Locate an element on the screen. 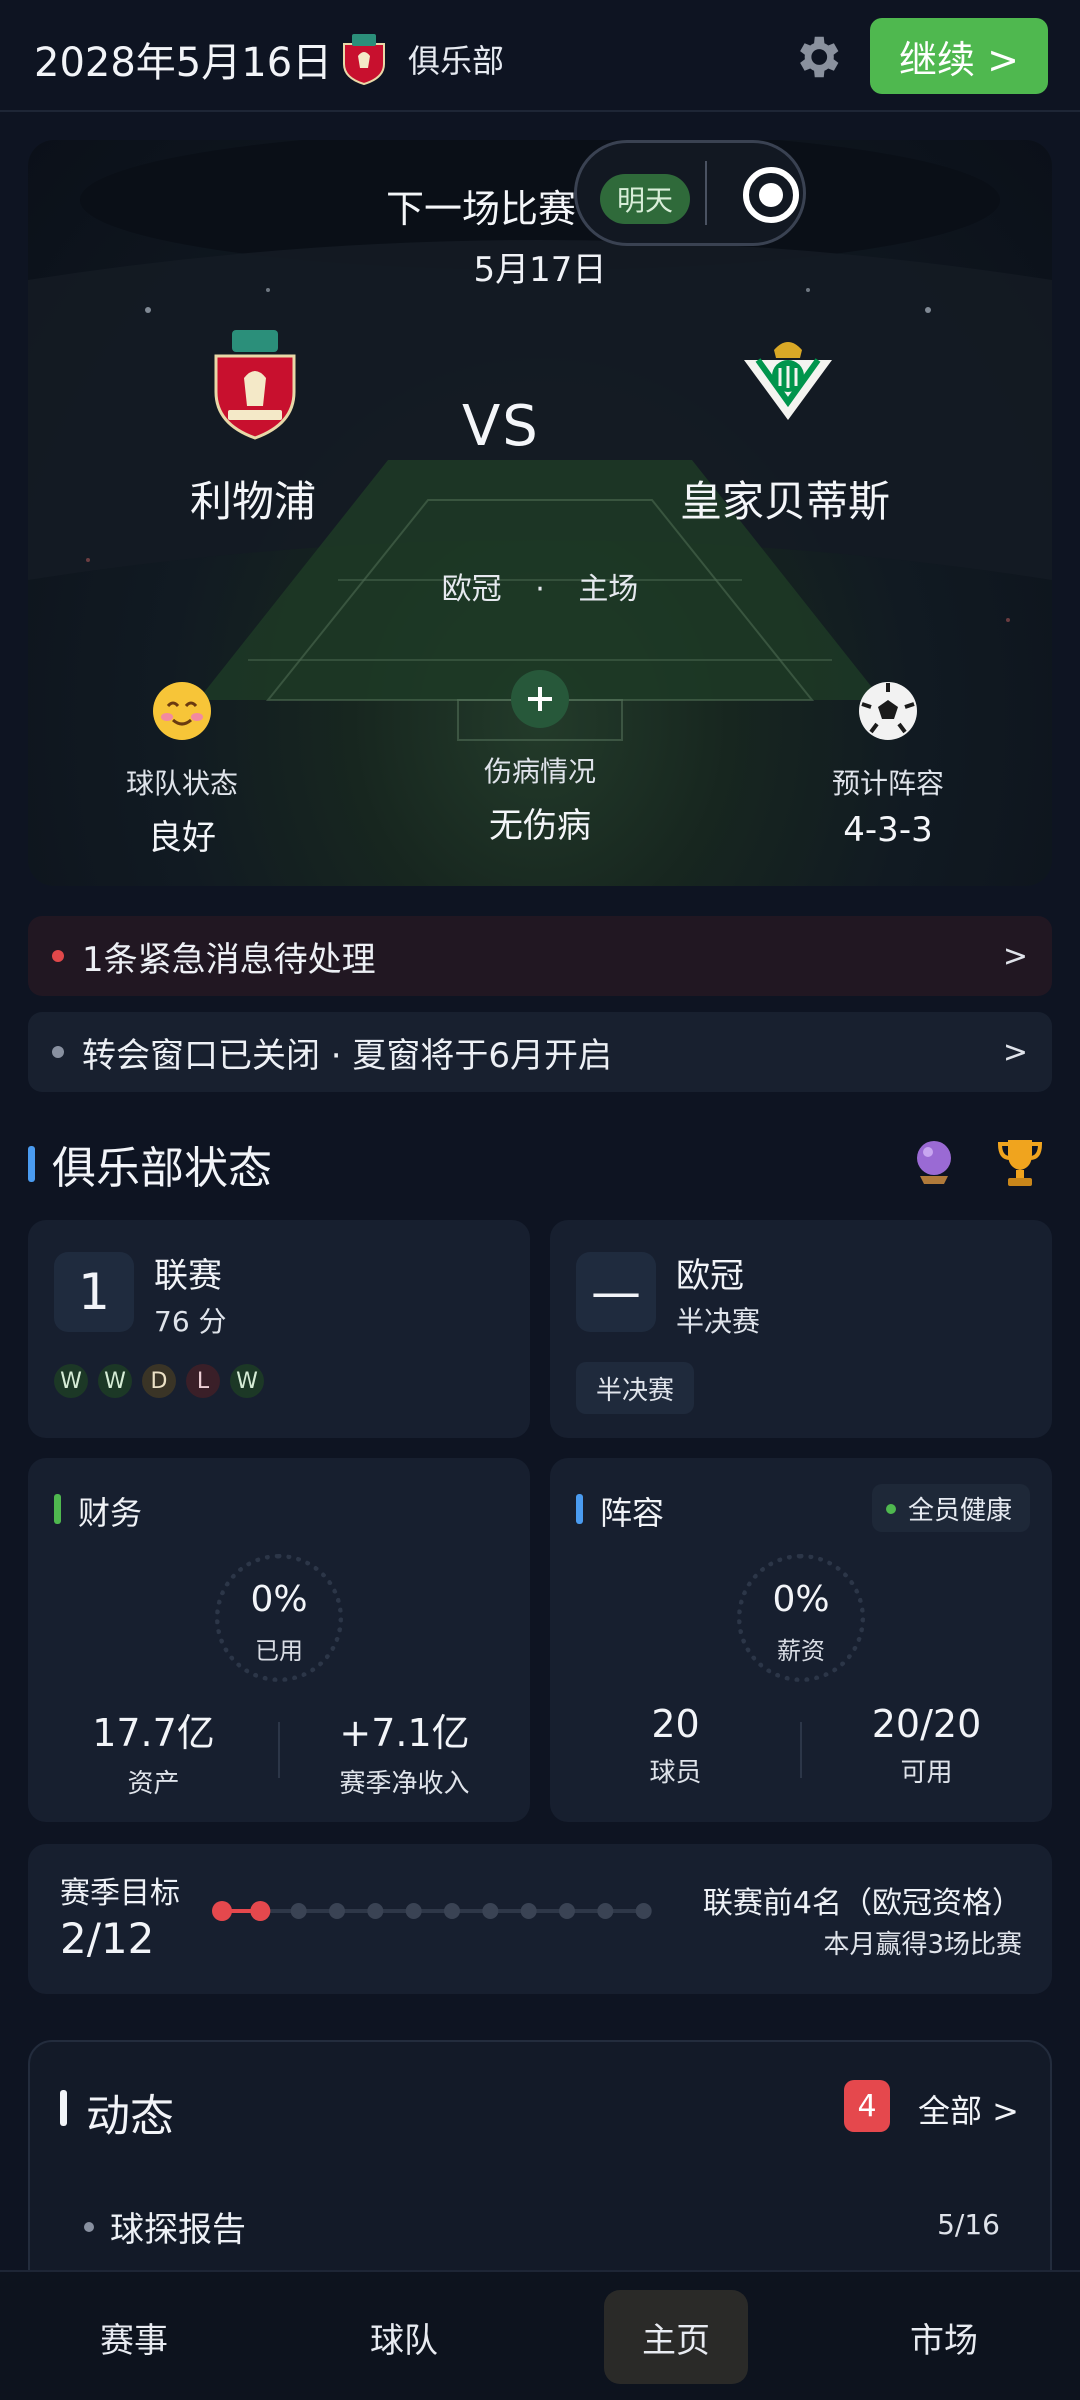  season-goal-card: 赛季目标 2/12 联赛前4名（欧冠资格） 本月赢得3场比赛 is located at coordinates (540, 1919).